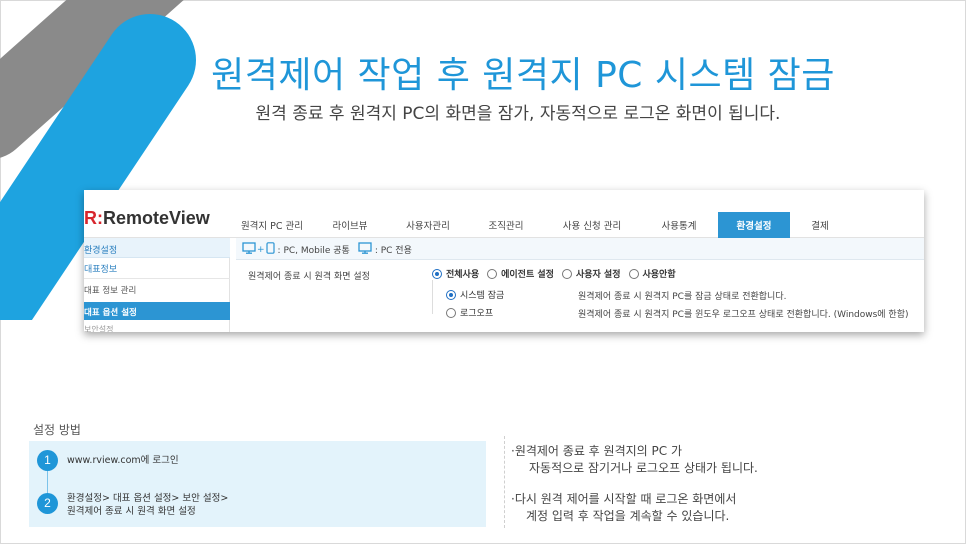 The image size is (966, 544). I want to click on mobile-icon, so click(270, 249).